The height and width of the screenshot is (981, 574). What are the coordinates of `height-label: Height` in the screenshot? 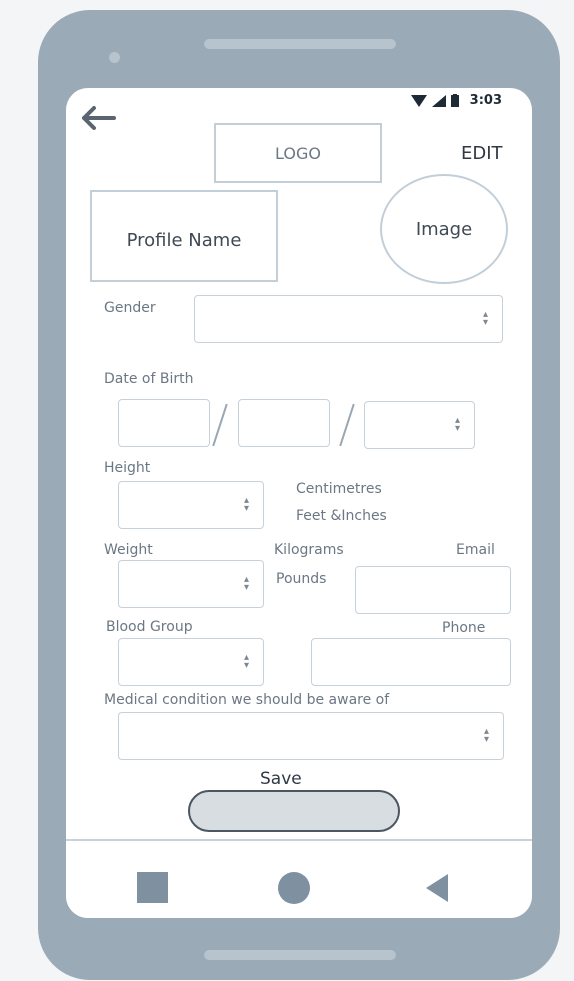 It's located at (127, 468).